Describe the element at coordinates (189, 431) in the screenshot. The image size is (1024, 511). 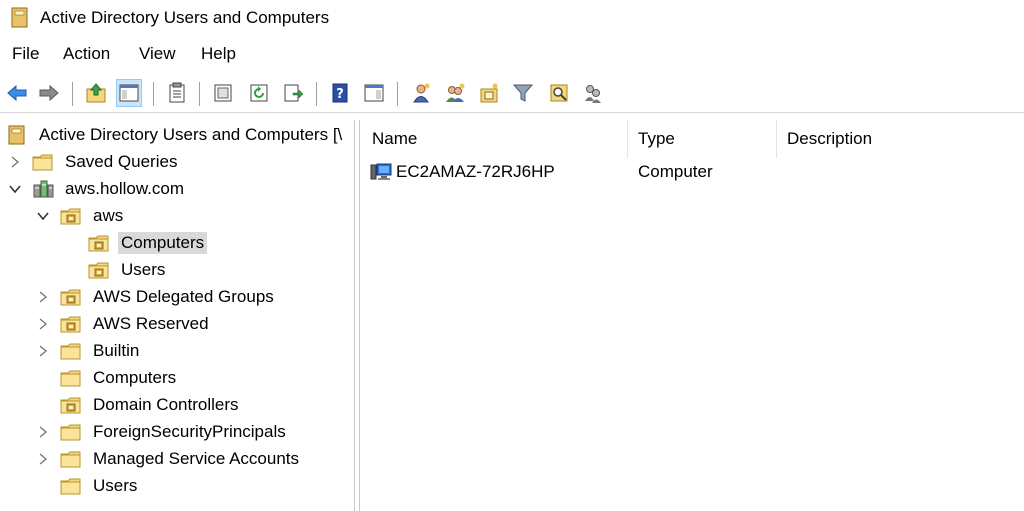
I see `tree-item-label: ForeignSecurityPrincipals` at that location.